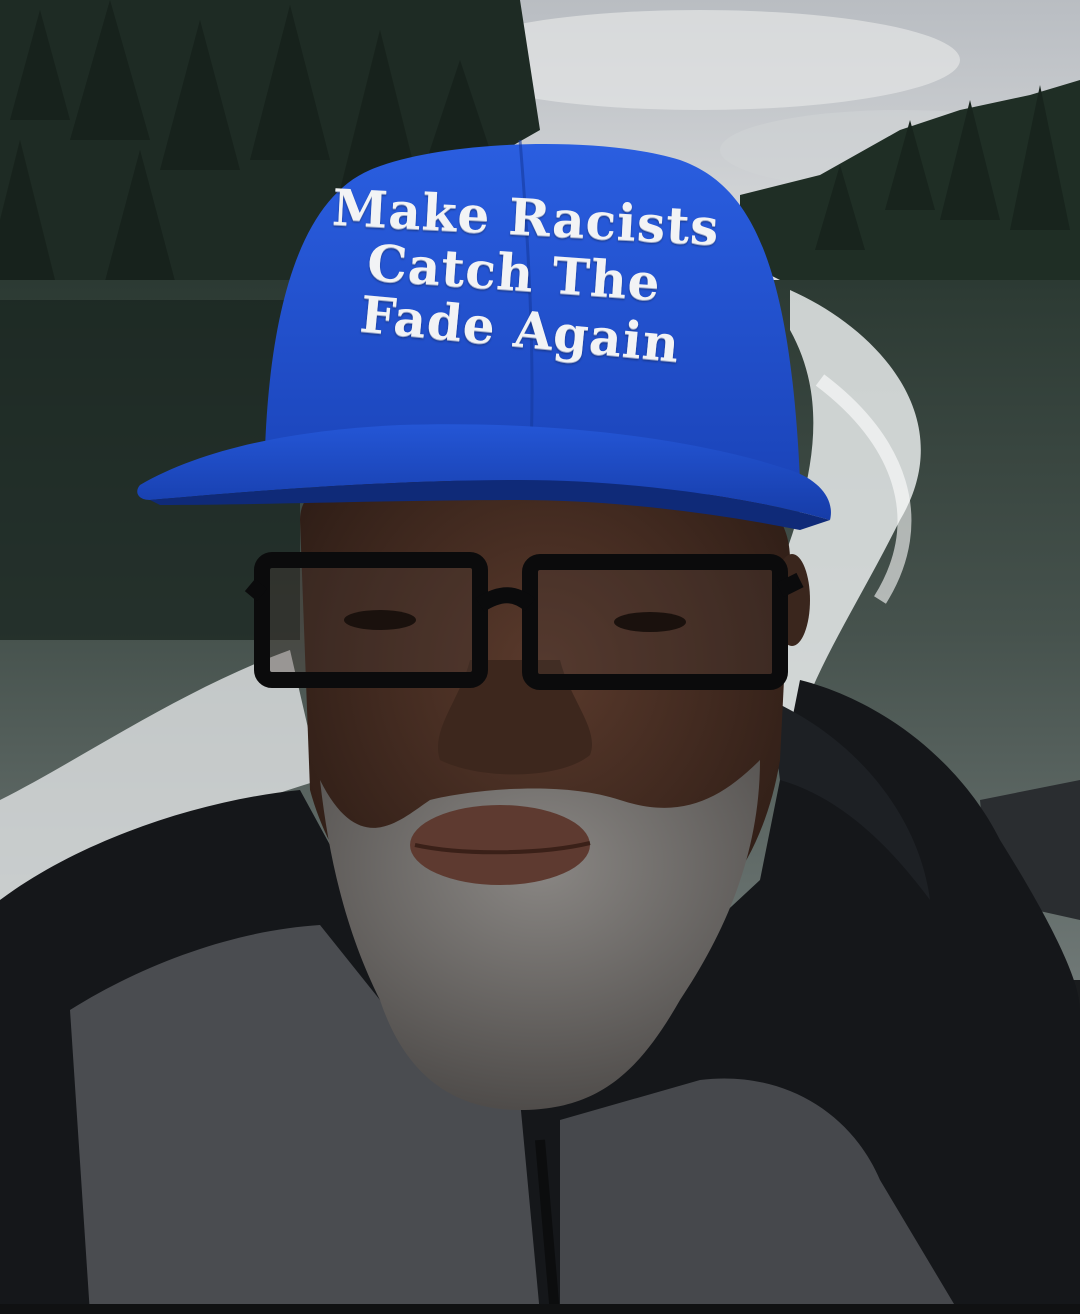  Describe the element at coordinates (540, 1309) in the screenshot. I see `bottom-border` at that location.